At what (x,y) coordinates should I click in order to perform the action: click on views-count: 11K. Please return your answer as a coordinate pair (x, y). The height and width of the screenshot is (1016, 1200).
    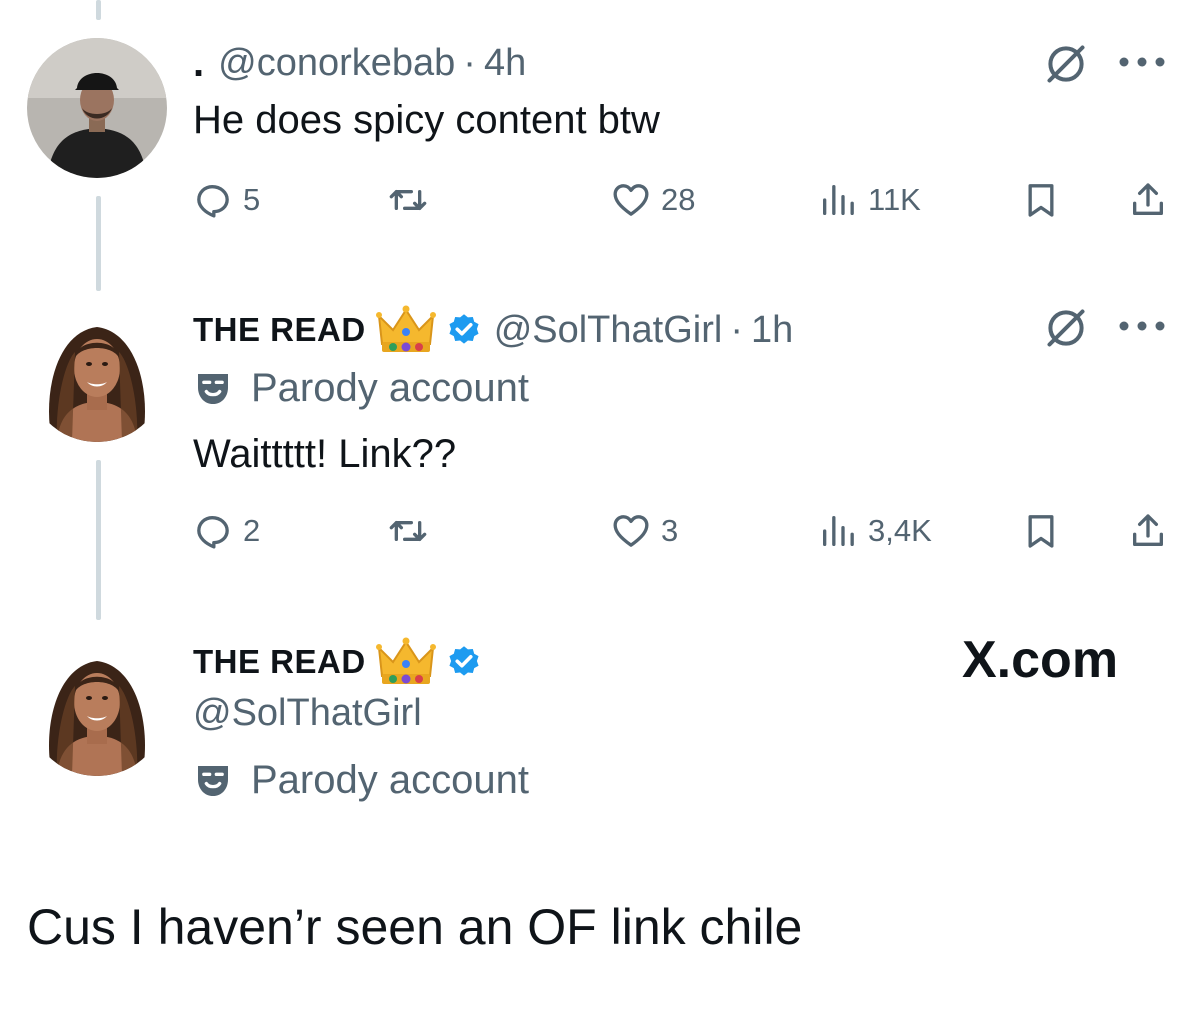
    Looking at the image, I should click on (894, 199).